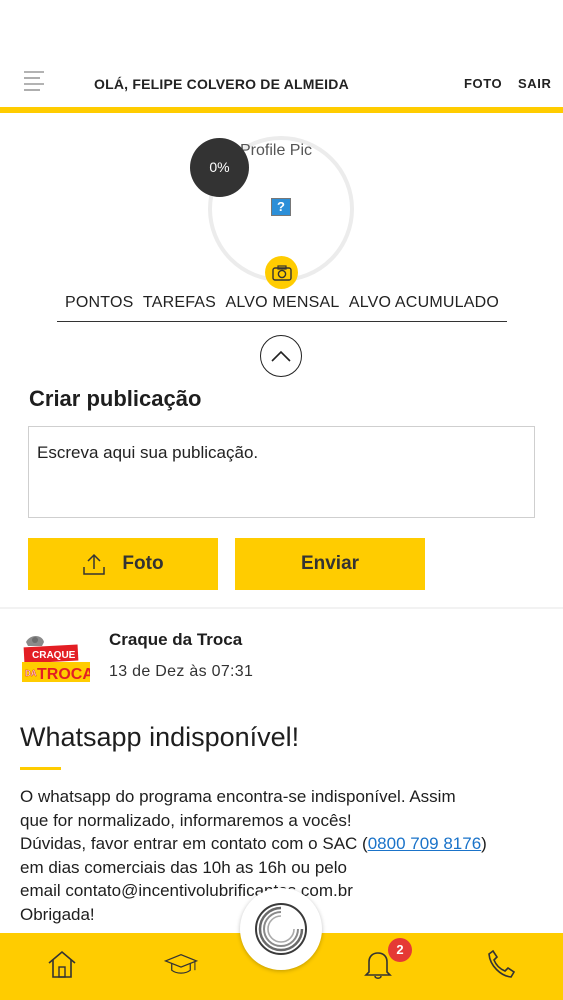 The image size is (563, 1000). Describe the element at coordinates (221, 84) in the screenshot. I see `user-greeting: OLÁ, FELIPE COLVERO DE ALMEIDA` at that location.